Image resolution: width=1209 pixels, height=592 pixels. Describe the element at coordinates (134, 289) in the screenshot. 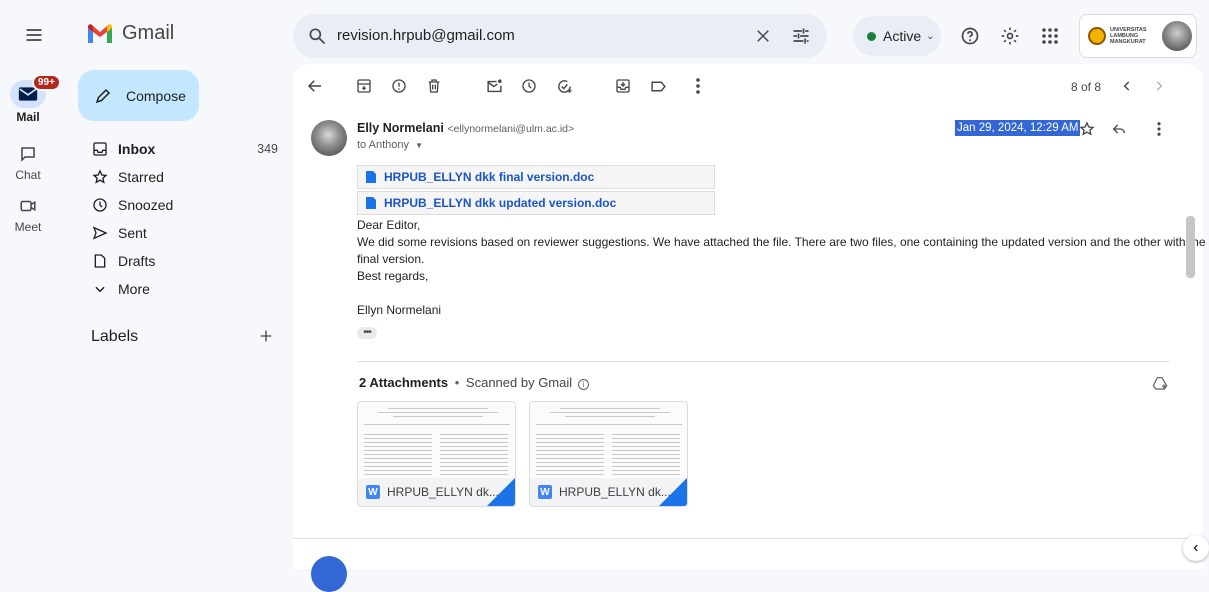

I see `sidebar-item-label: More` at that location.